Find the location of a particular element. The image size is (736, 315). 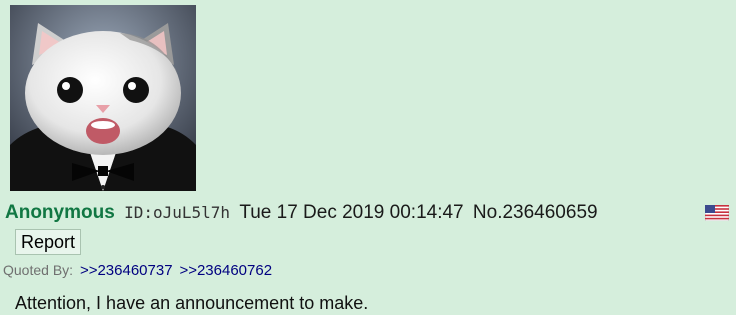

post-date: Tue 17 Dec 2019 00:14:47 is located at coordinates (351, 212).